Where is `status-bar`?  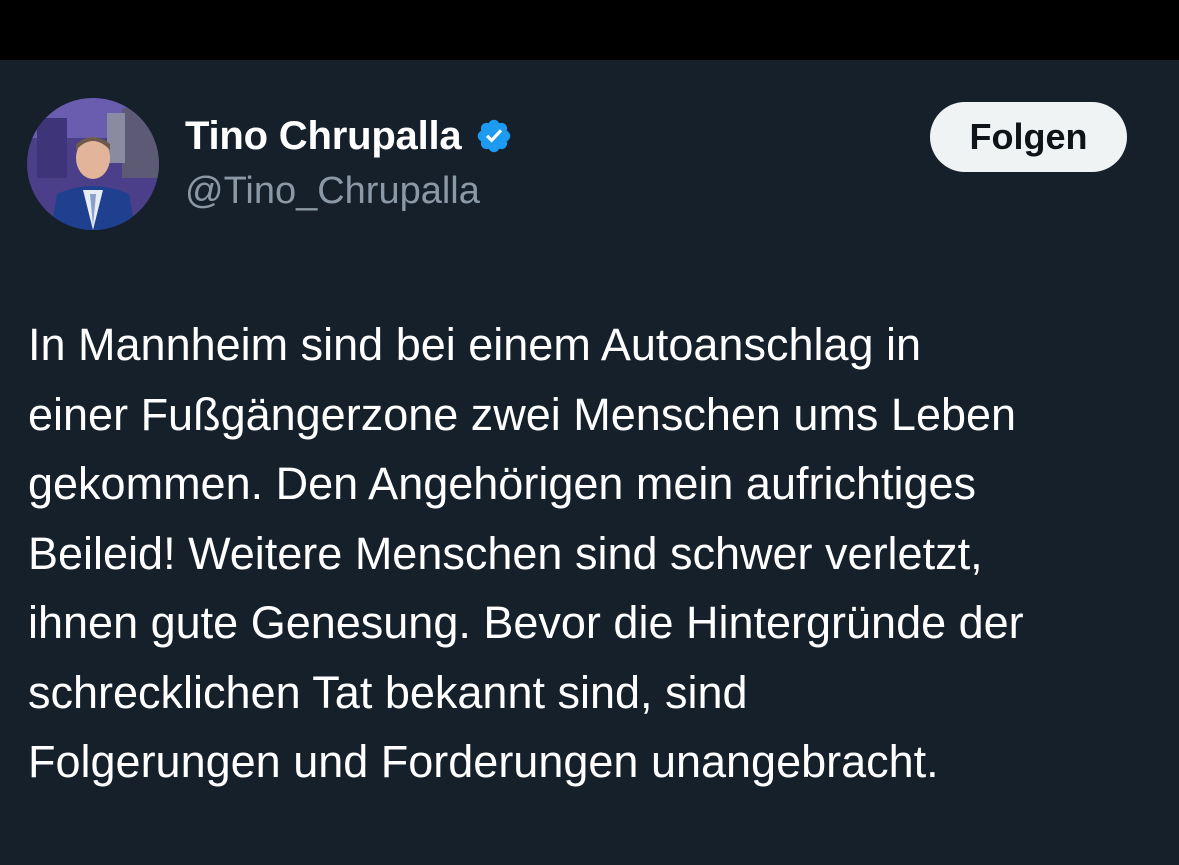
status-bar is located at coordinates (589, 30).